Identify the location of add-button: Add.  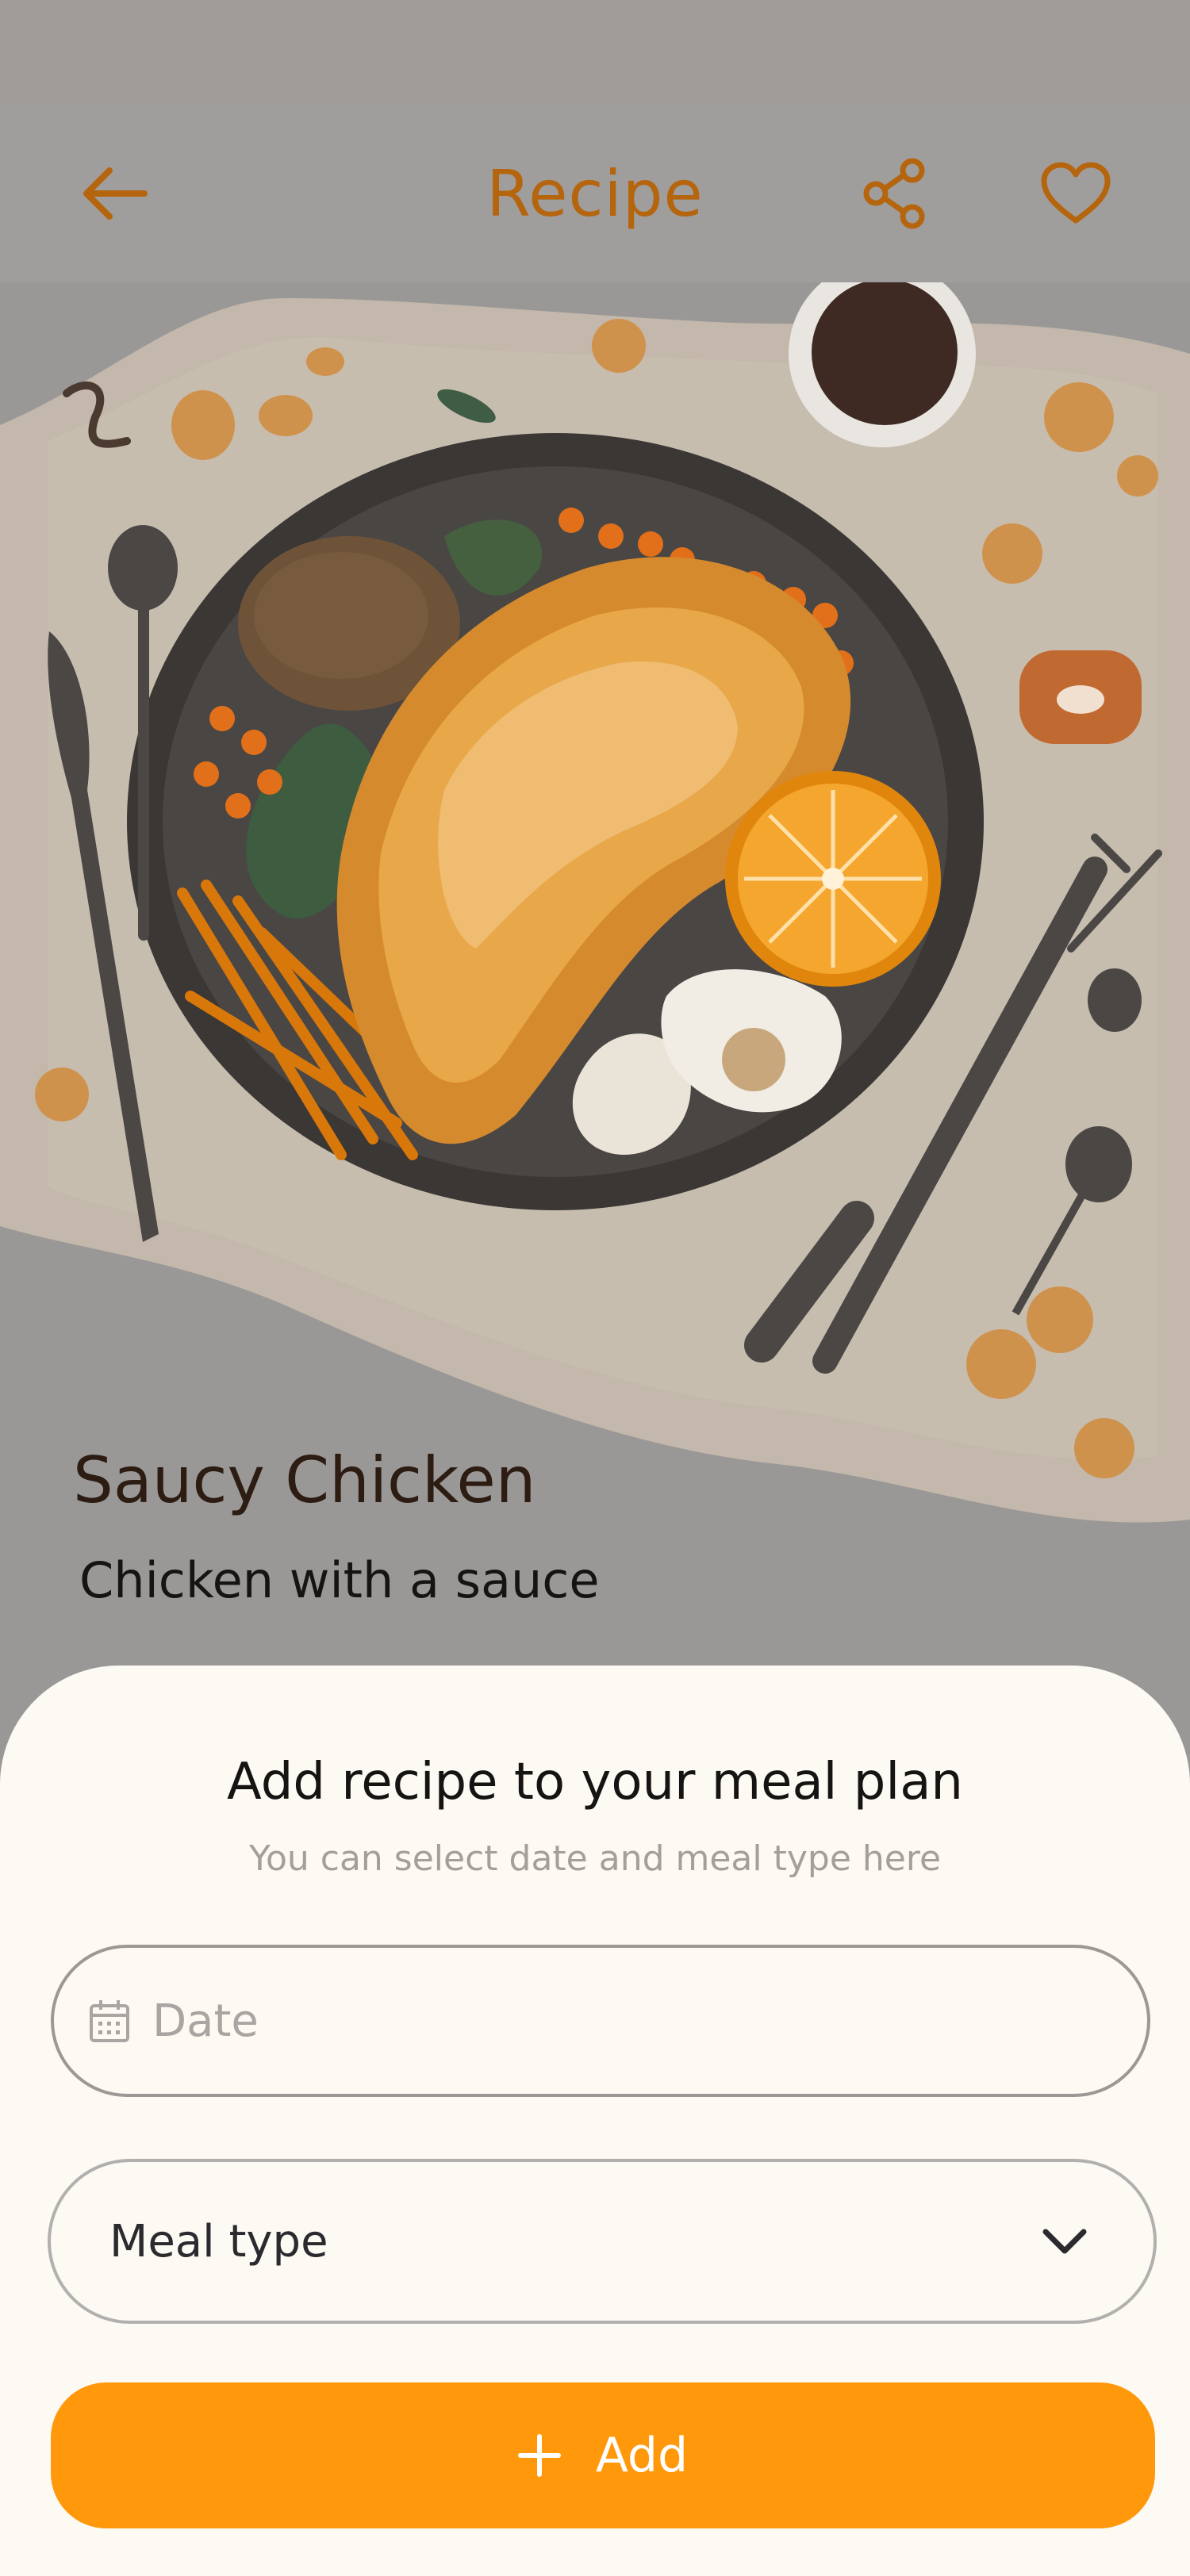
(603, 2455).